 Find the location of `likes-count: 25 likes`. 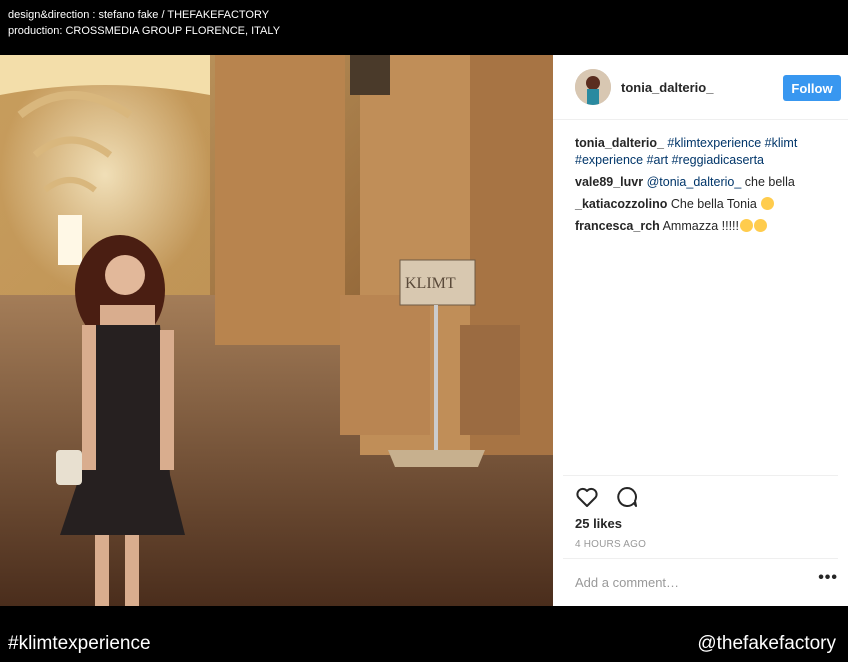

likes-count: 25 likes is located at coordinates (598, 523).